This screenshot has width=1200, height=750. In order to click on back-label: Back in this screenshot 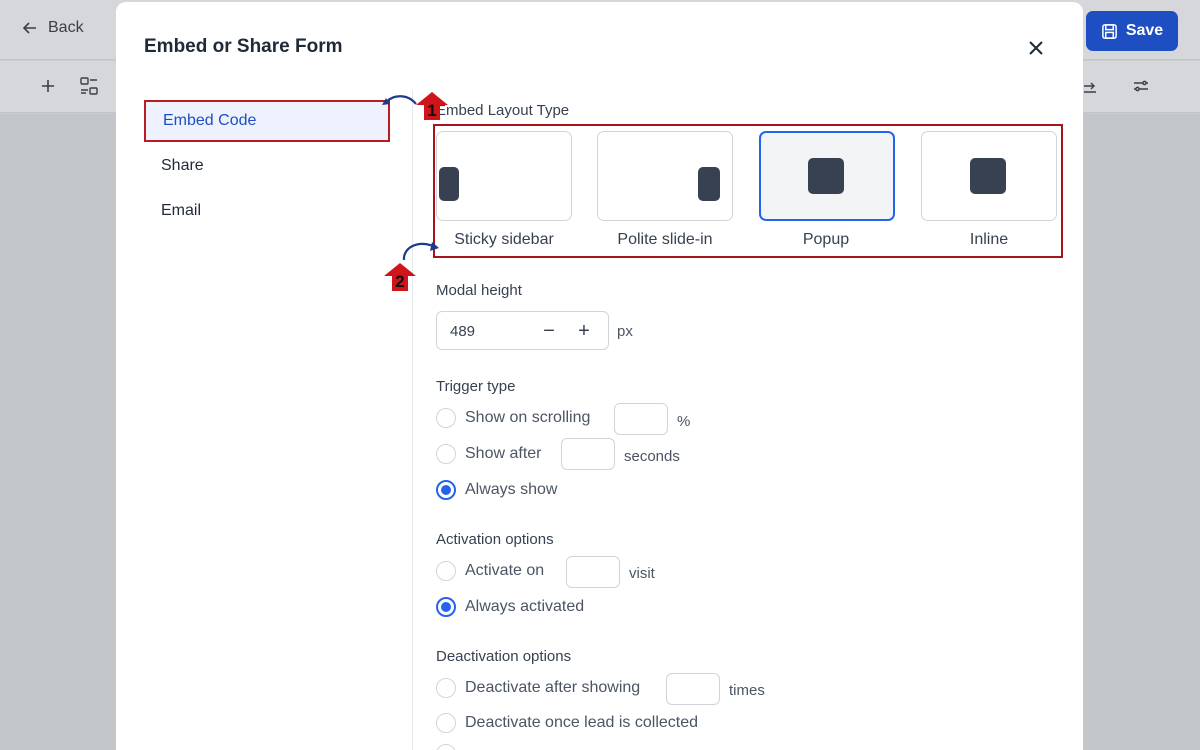, I will do `click(66, 27)`.